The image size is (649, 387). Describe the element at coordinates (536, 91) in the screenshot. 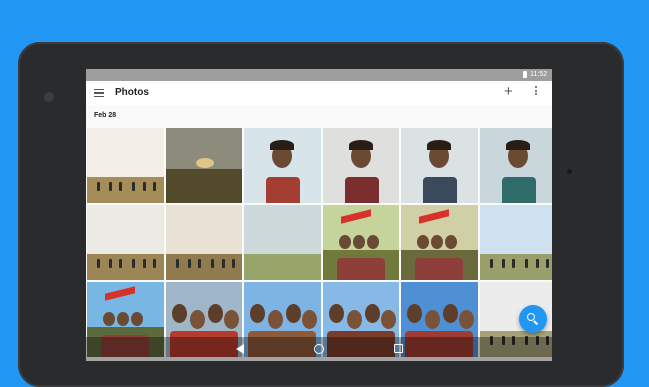

I see `more-vert-icon` at that location.